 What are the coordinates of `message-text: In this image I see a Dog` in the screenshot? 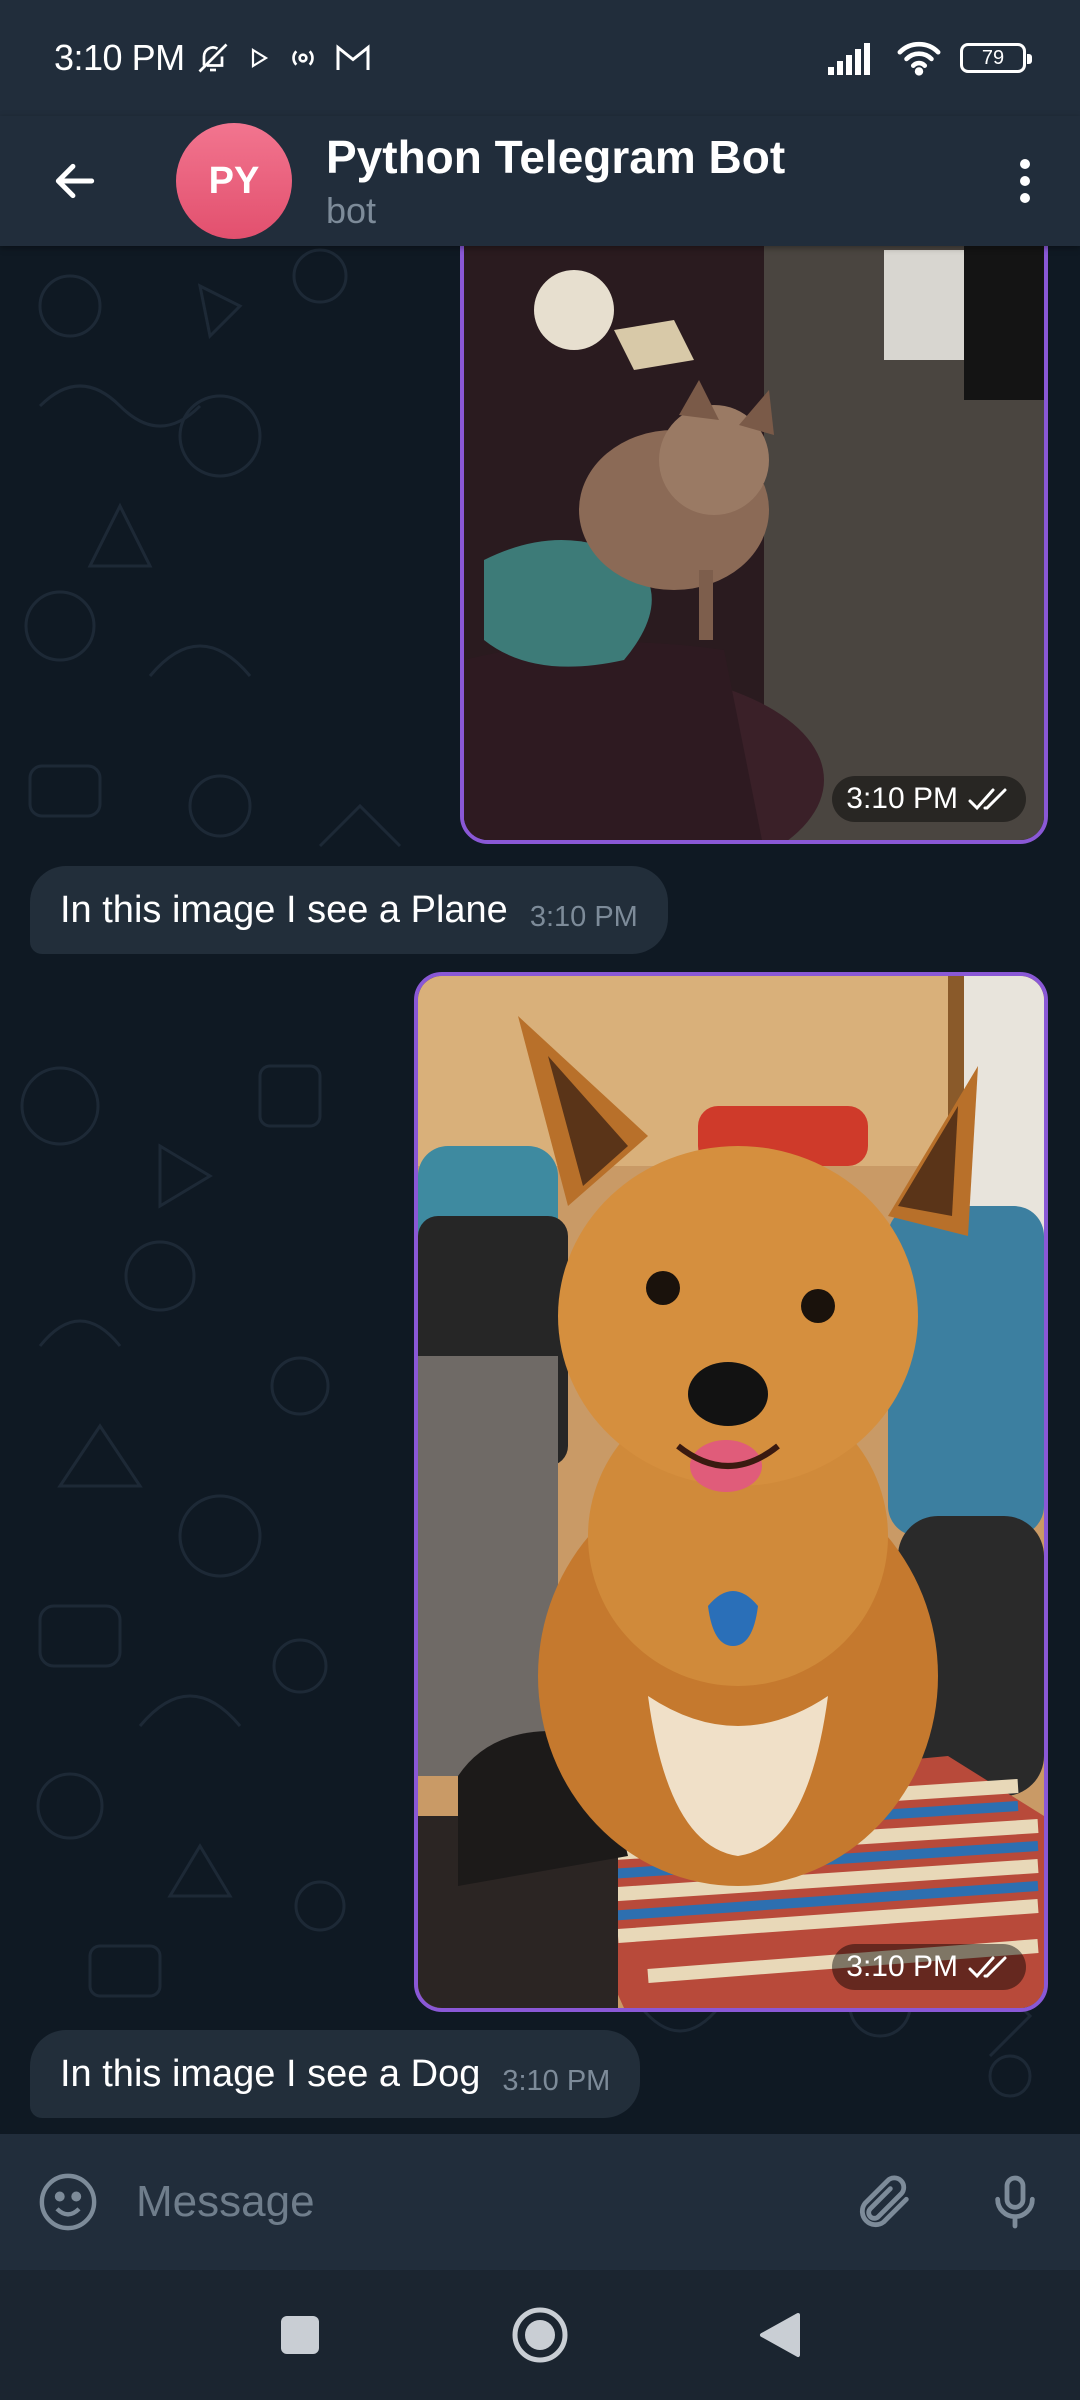 It's located at (270, 2073).